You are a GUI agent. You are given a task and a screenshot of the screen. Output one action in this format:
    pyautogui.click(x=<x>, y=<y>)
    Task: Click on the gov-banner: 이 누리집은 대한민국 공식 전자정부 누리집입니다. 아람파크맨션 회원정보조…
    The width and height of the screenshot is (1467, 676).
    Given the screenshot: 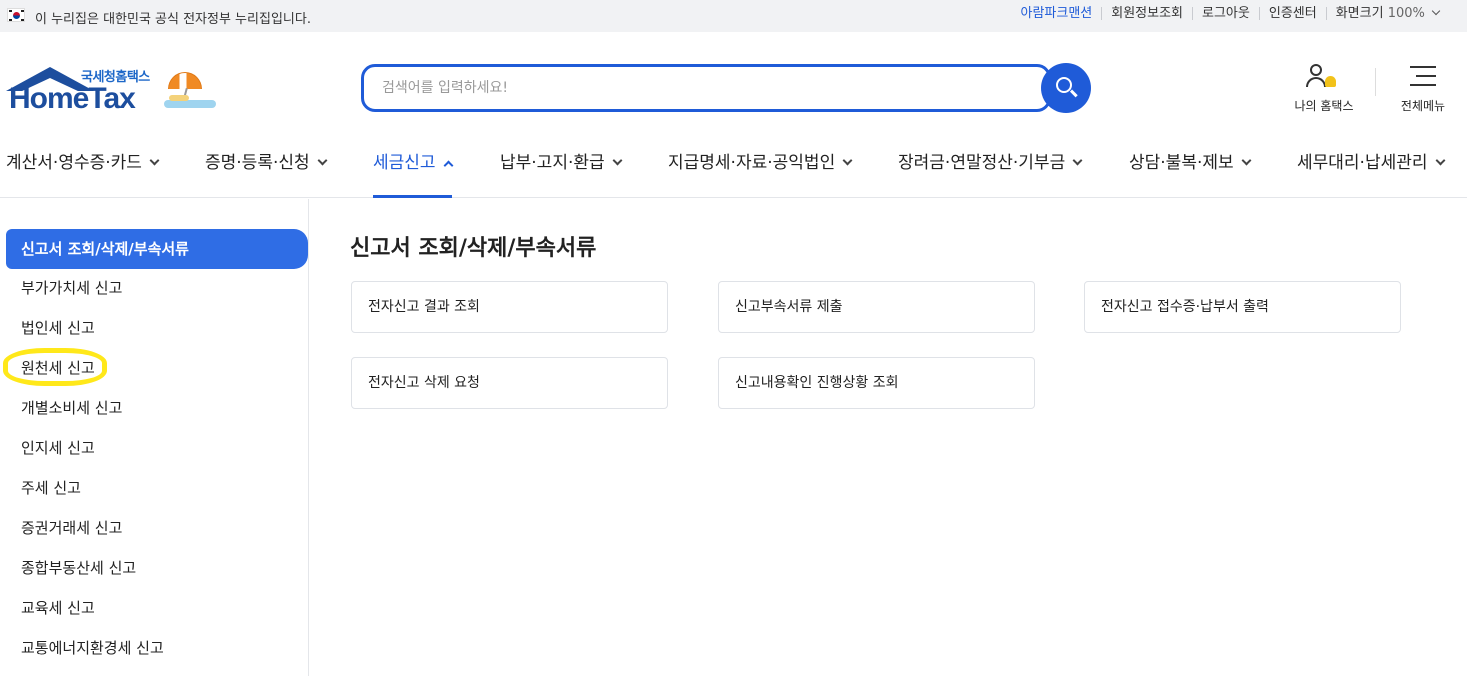 What is the action you would take?
    pyautogui.click(x=733, y=16)
    